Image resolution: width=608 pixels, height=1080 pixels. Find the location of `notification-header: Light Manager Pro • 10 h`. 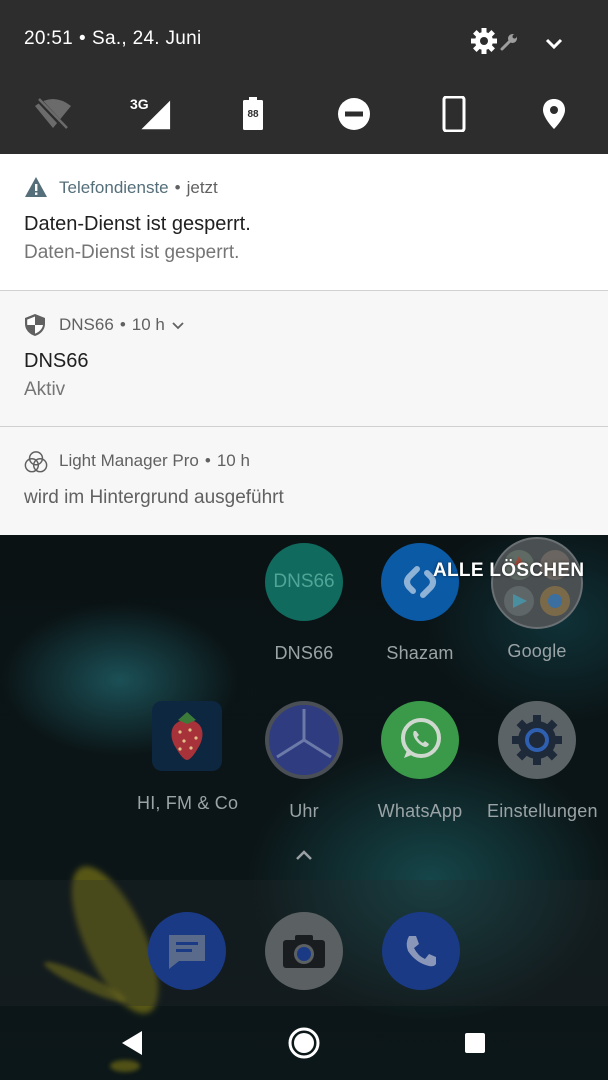

notification-header: Light Manager Pro • 10 h is located at coordinates (137, 461).